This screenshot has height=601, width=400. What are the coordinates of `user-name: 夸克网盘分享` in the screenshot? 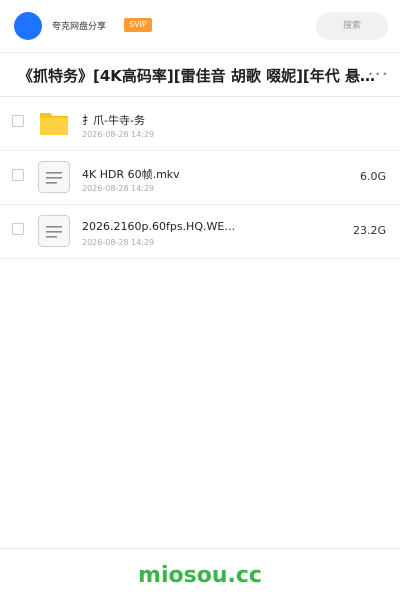 It's located at (79, 27).